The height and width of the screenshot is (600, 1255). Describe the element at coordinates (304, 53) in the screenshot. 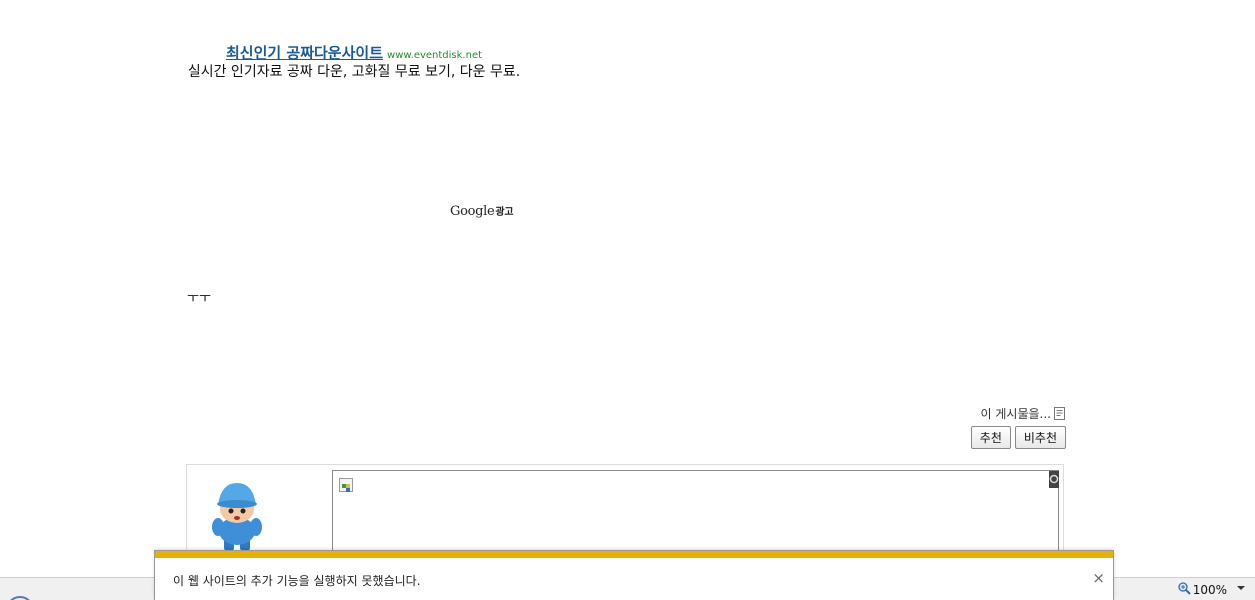

I see `ad-title-link: 최신인기 공짜다운사이트` at that location.